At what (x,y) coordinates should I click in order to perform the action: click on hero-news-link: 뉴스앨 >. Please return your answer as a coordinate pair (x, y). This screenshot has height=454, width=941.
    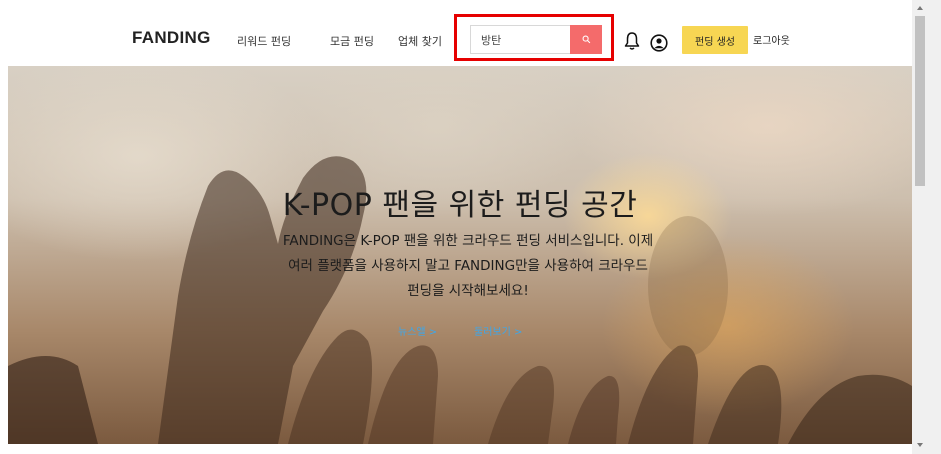
    Looking at the image, I should click on (417, 330).